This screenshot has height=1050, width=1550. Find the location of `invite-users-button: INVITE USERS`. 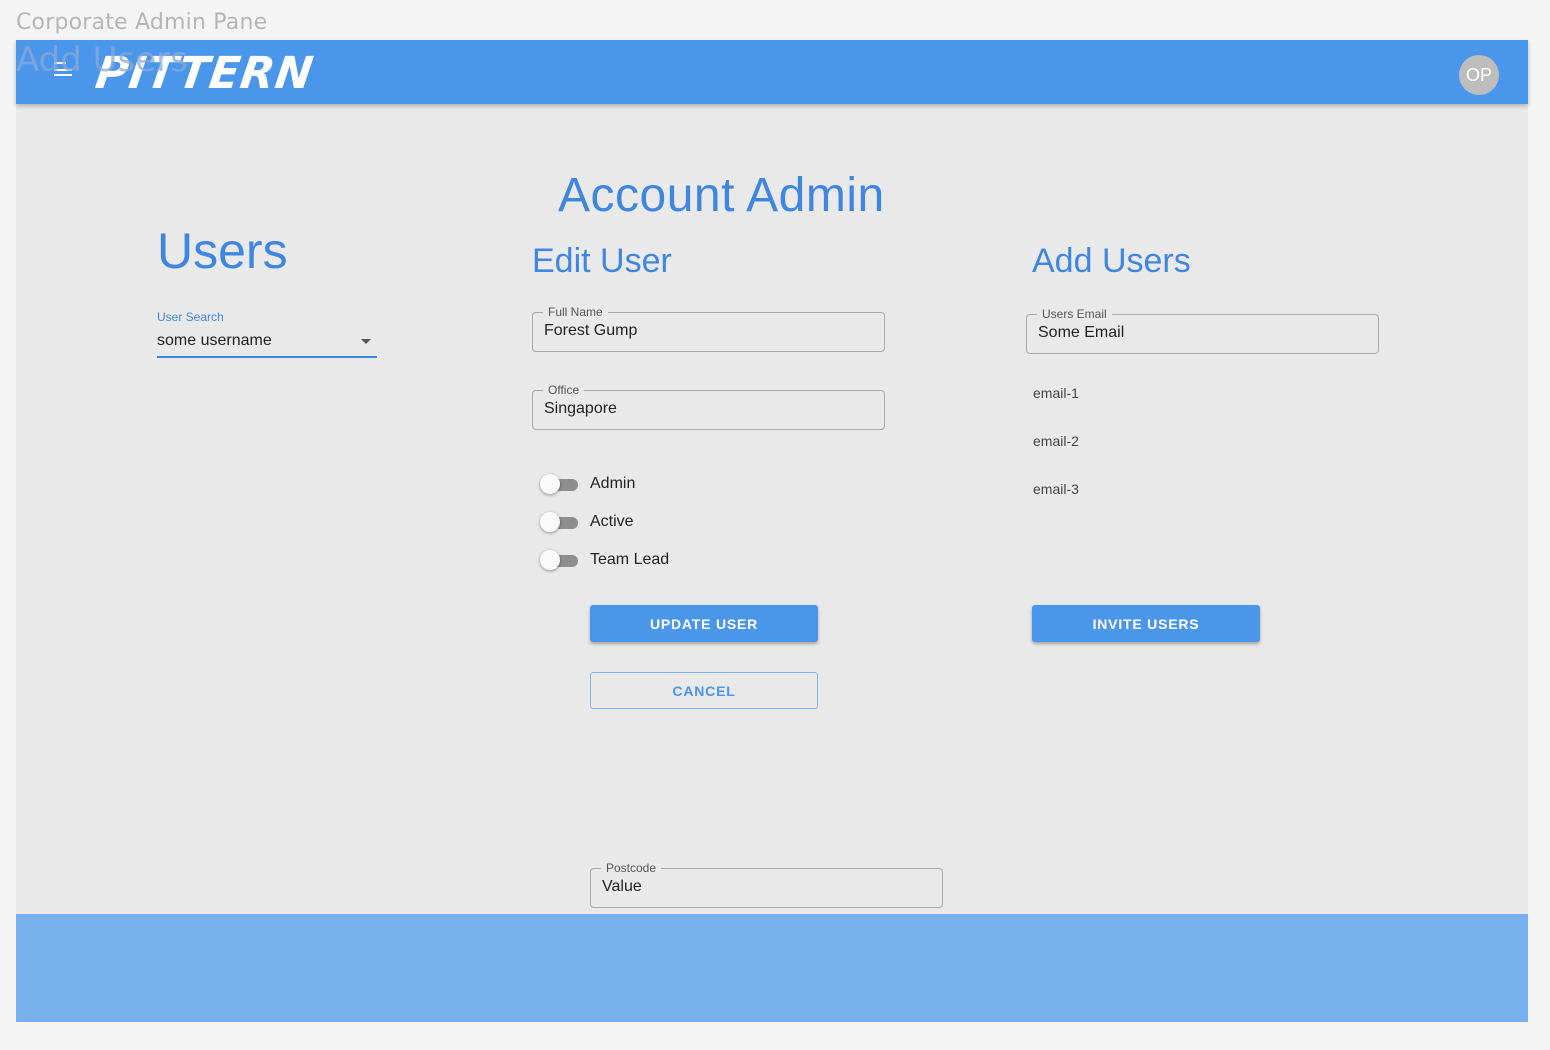

invite-users-button: INVITE USERS is located at coordinates (1146, 623).